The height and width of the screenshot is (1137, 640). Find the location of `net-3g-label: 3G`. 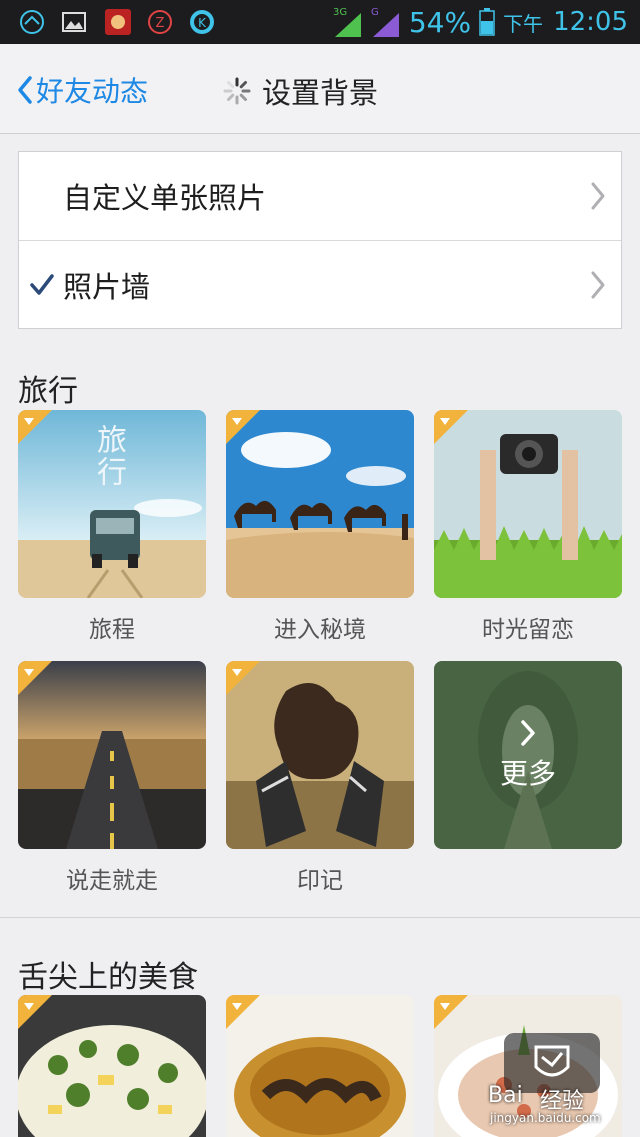

net-3g-label: 3G is located at coordinates (340, 12).